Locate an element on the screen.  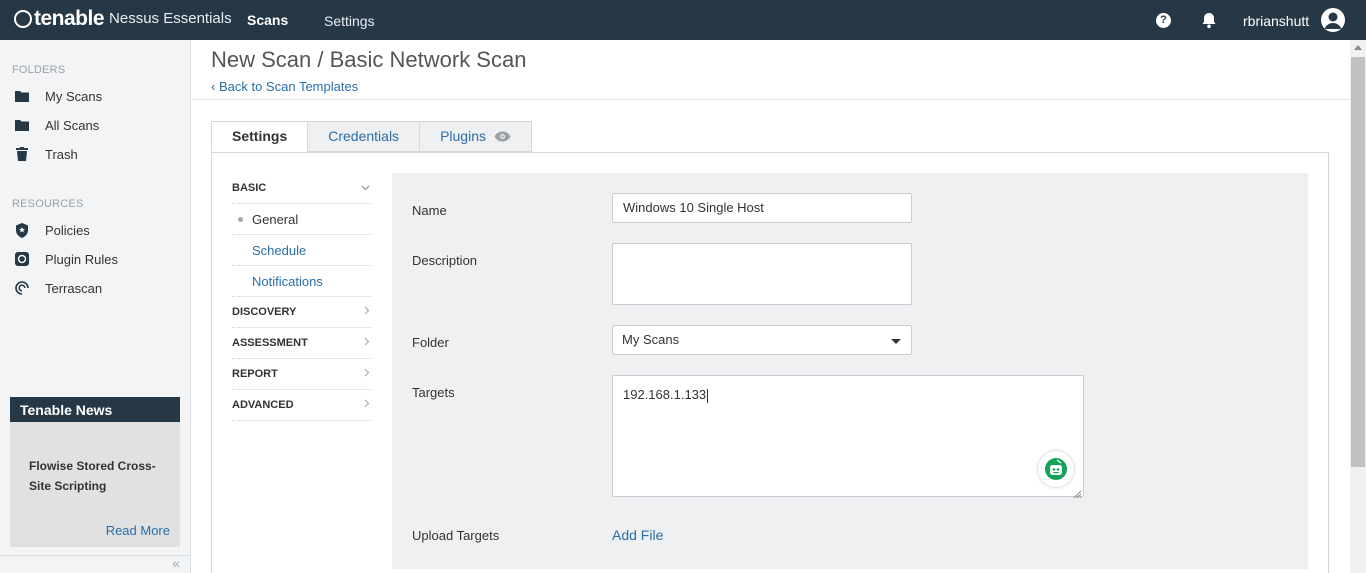
back-to-templates-link: ‹ Back to Scan Templates is located at coordinates (284, 86).